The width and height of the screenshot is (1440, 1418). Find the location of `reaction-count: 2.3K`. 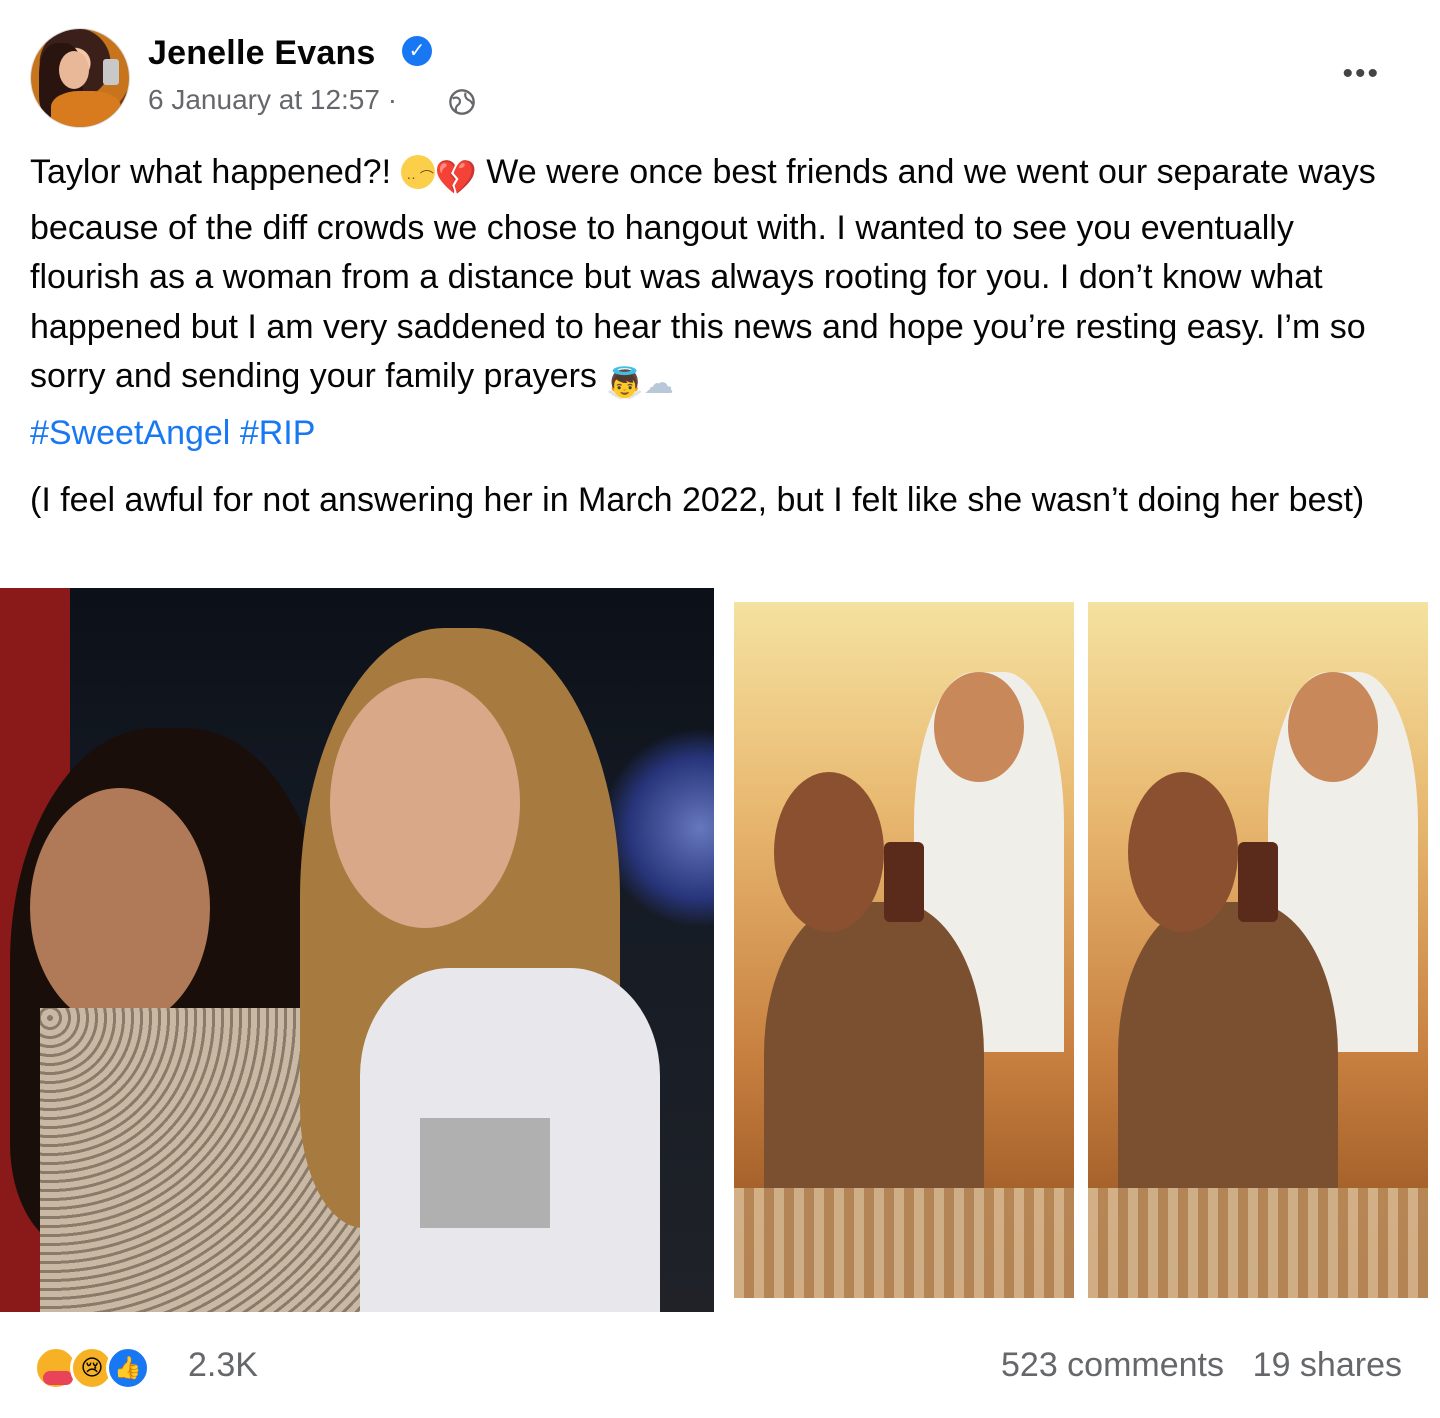

reaction-count: 2.3K is located at coordinates (223, 1365).